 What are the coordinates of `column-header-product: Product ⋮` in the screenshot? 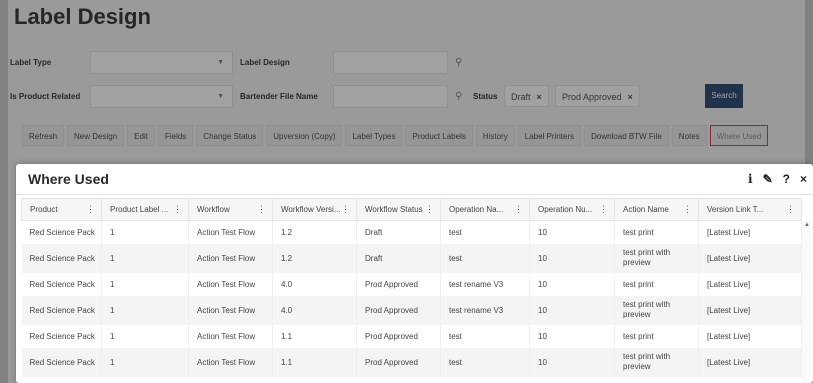 It's located at (61, 209).